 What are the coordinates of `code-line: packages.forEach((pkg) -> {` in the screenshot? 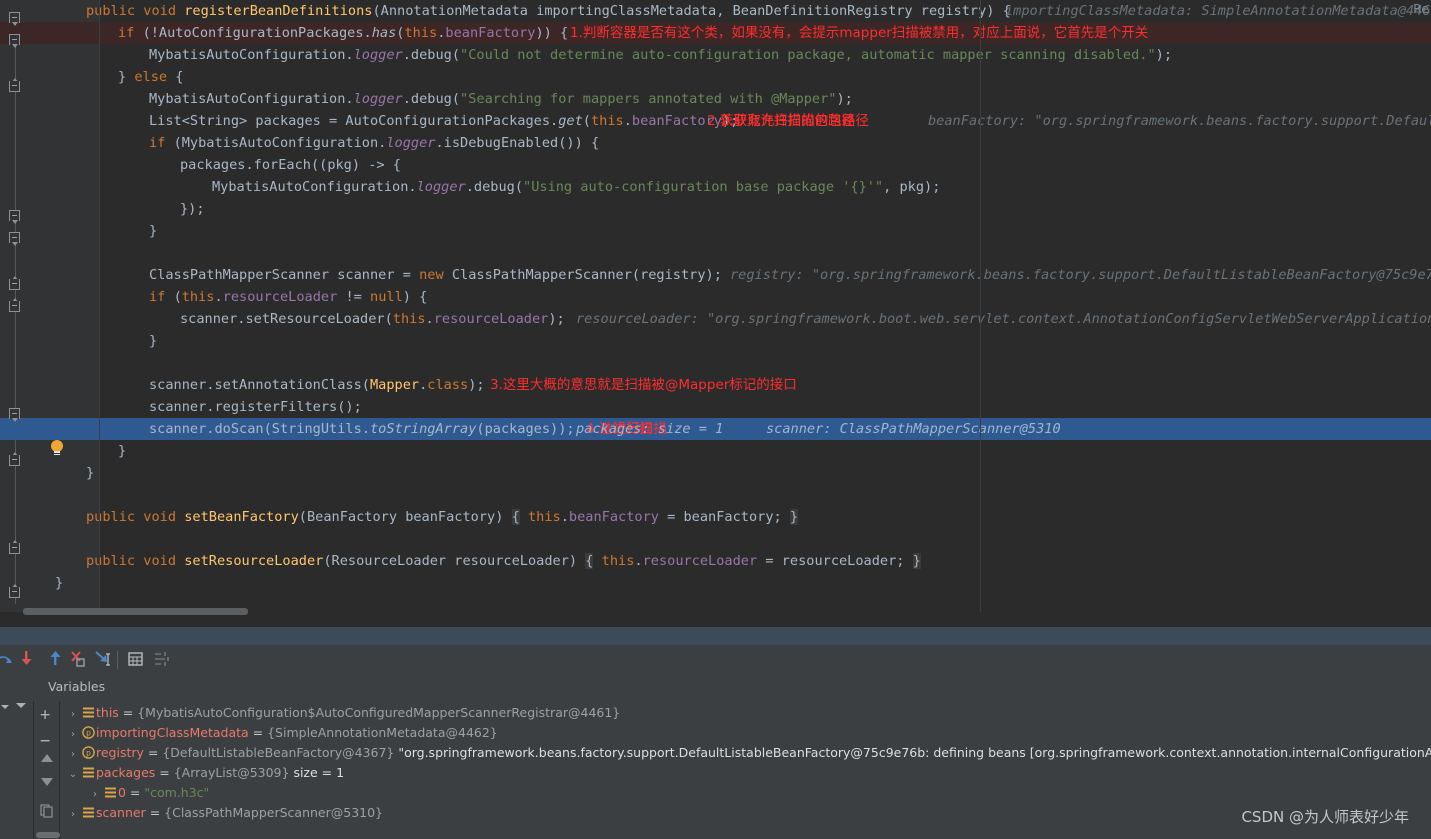 It's located at (715, 165).